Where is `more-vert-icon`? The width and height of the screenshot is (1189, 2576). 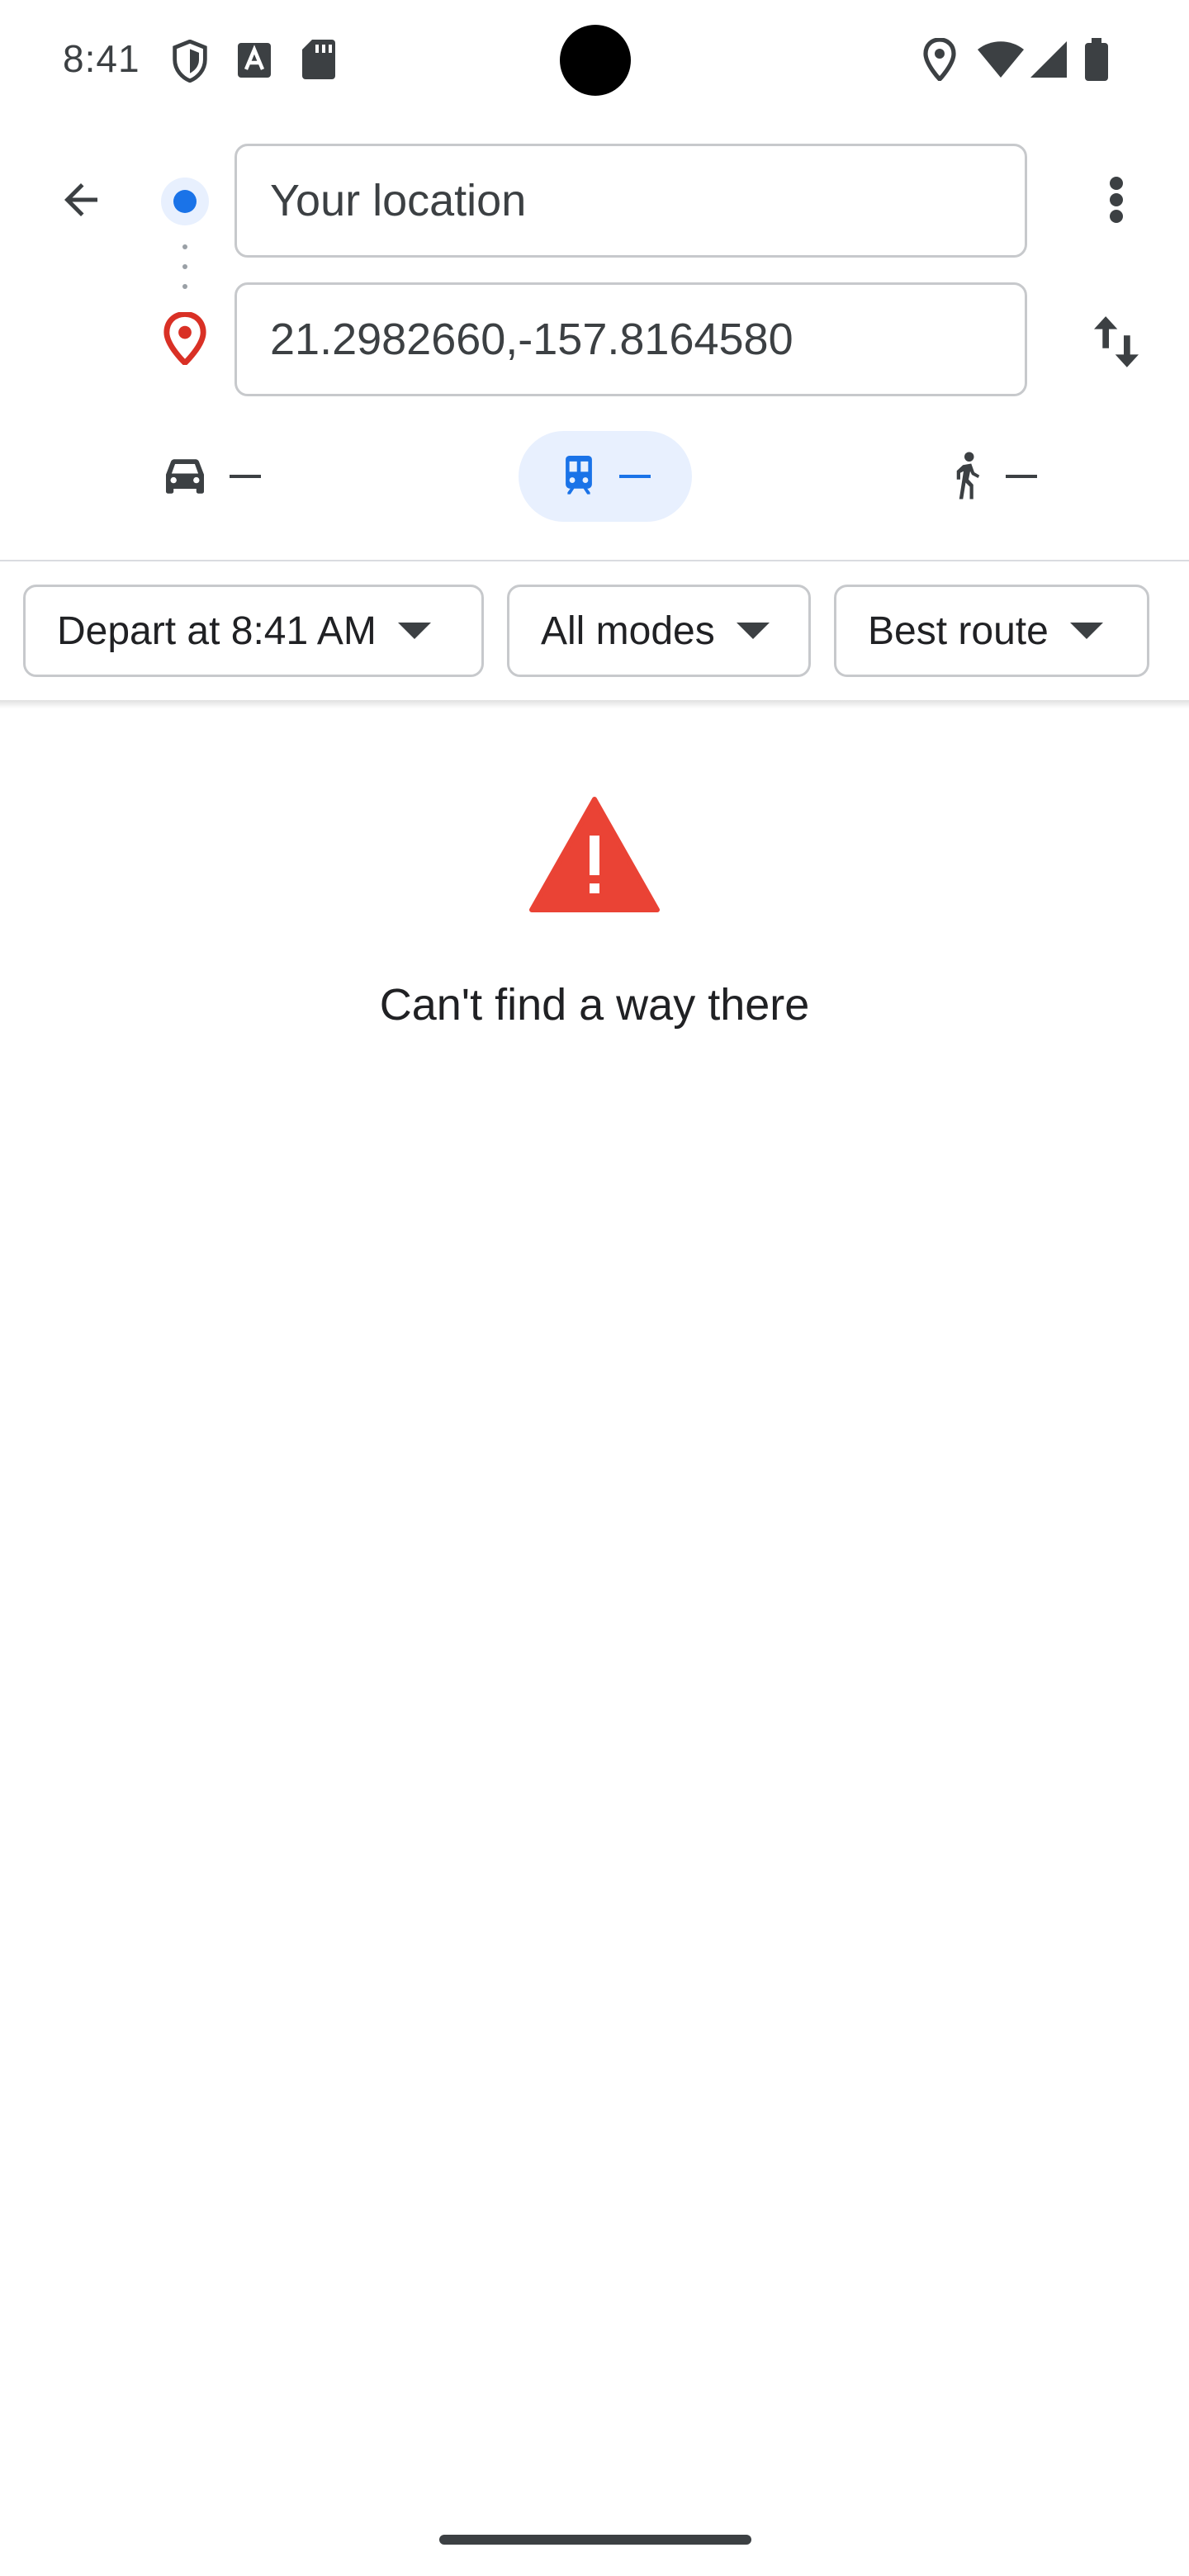 more-vert-icon is located at coordinates (1116, 200).